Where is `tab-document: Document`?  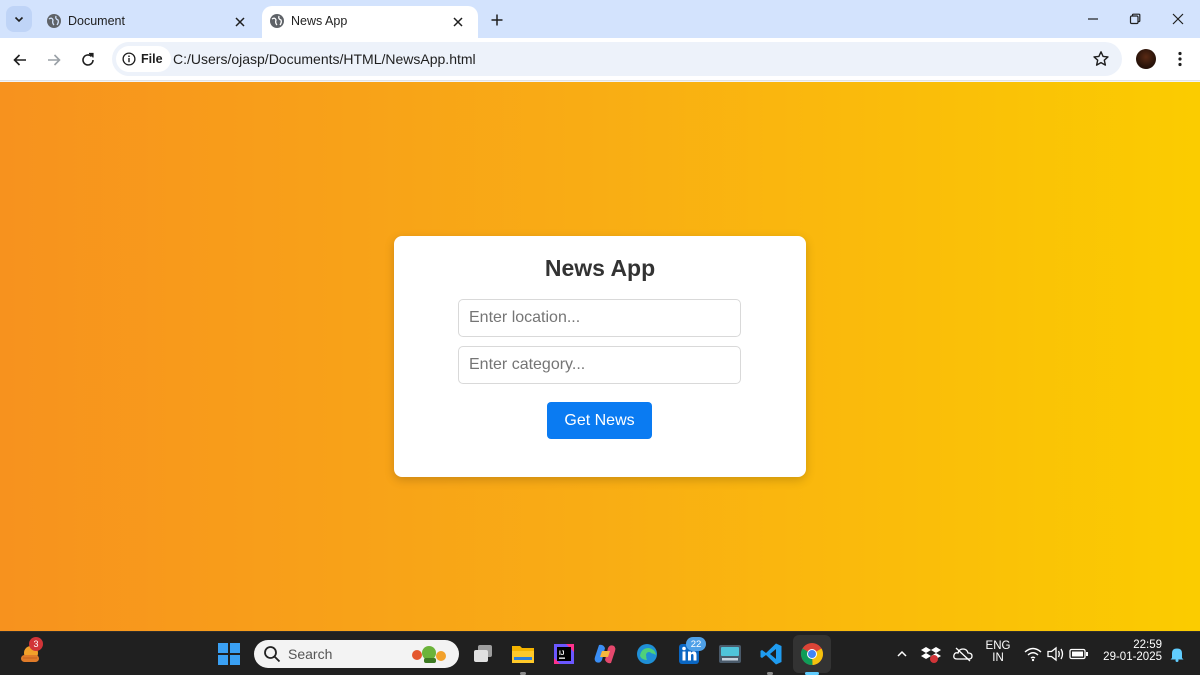 tab-document: Document is located at coordinates (149, 22).